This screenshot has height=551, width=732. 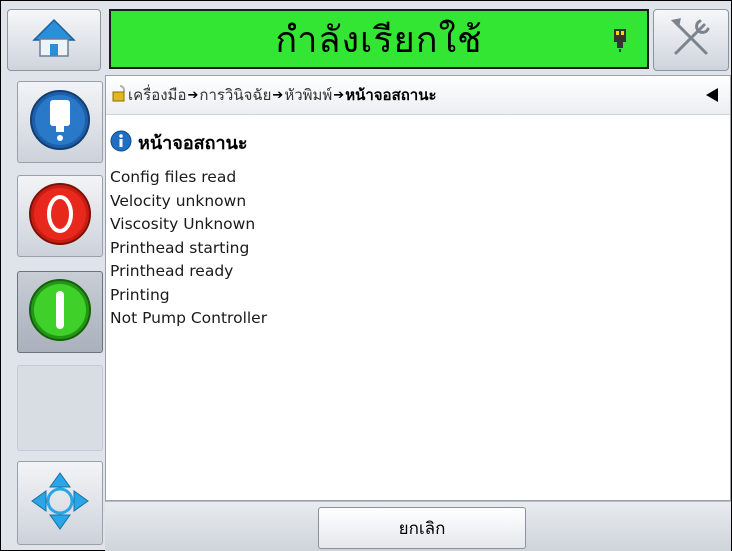 I want to click on stop-icon, so click(x=60, y=216).